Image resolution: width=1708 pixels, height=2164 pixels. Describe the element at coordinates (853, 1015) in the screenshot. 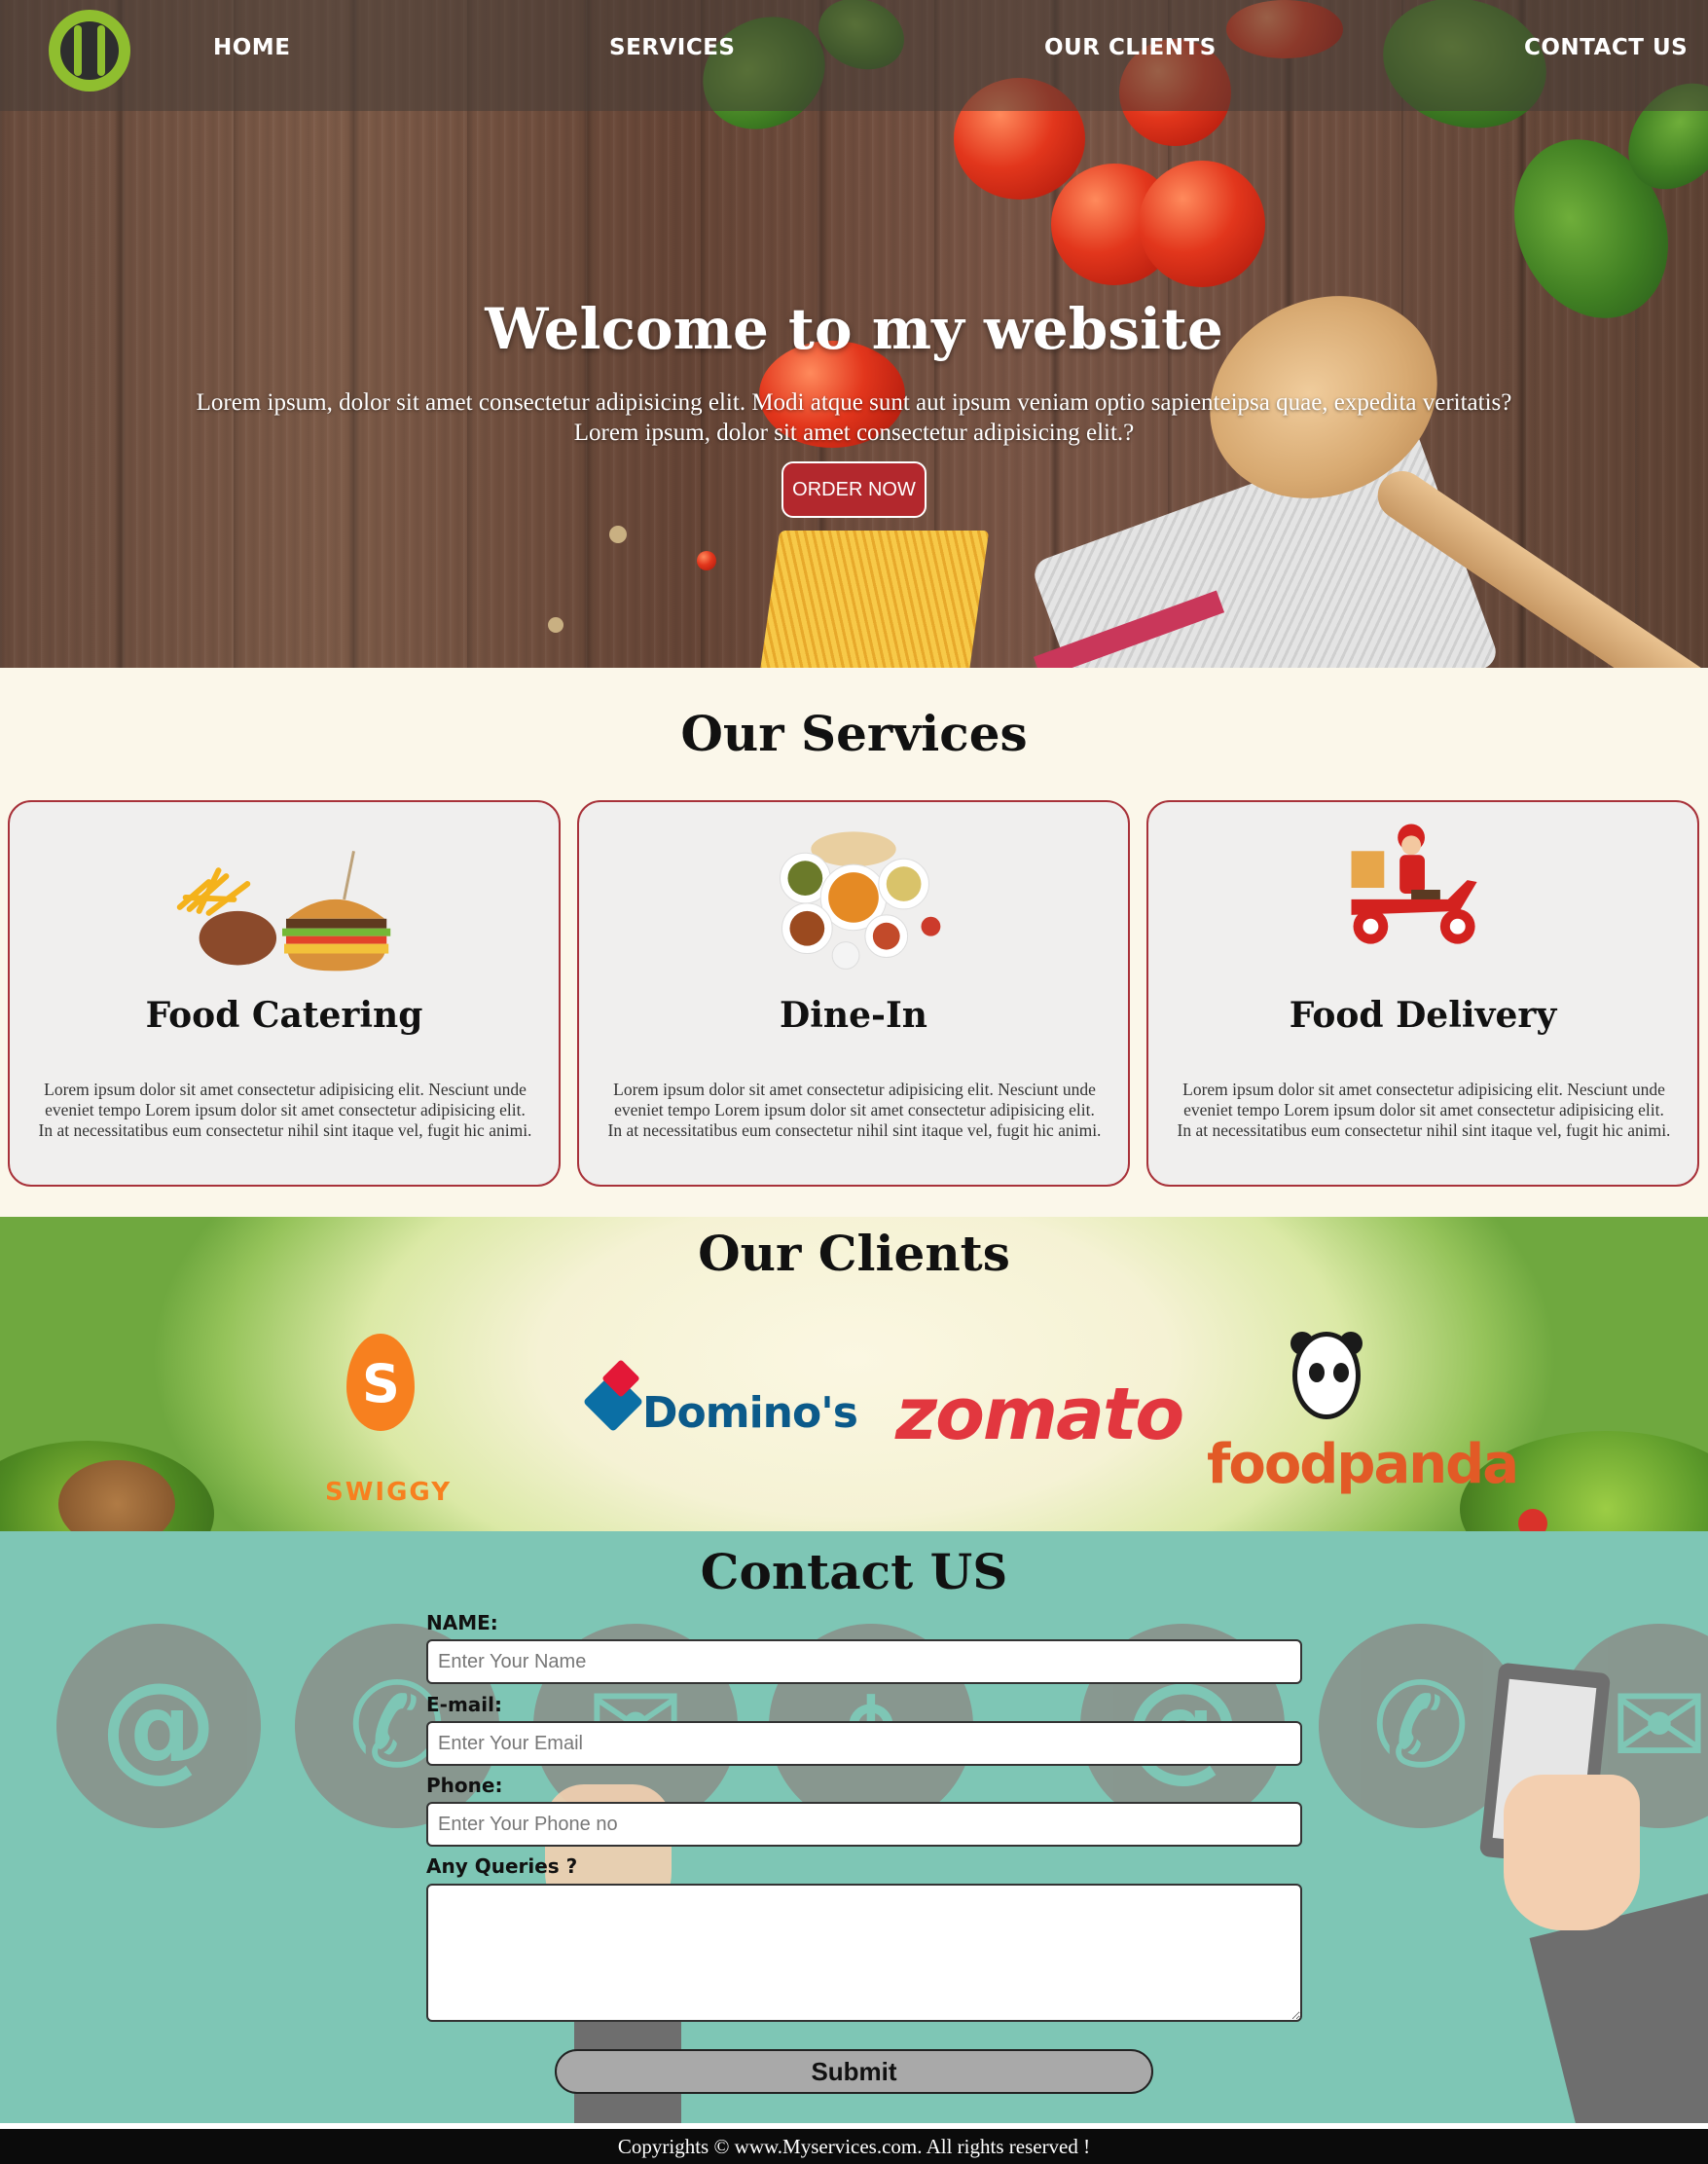

I see `service-card-title: Dine-In` at that location.